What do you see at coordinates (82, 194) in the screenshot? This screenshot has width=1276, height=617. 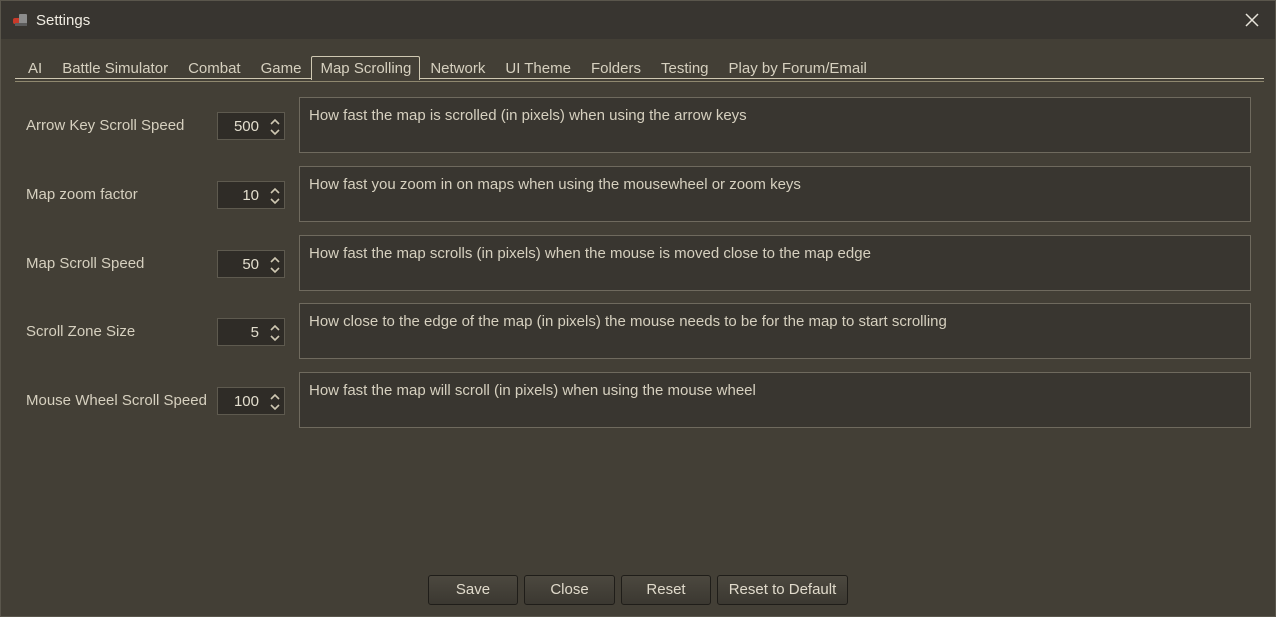 I see `setting-label: Map zoom factor` at bounding box center [82, 194].